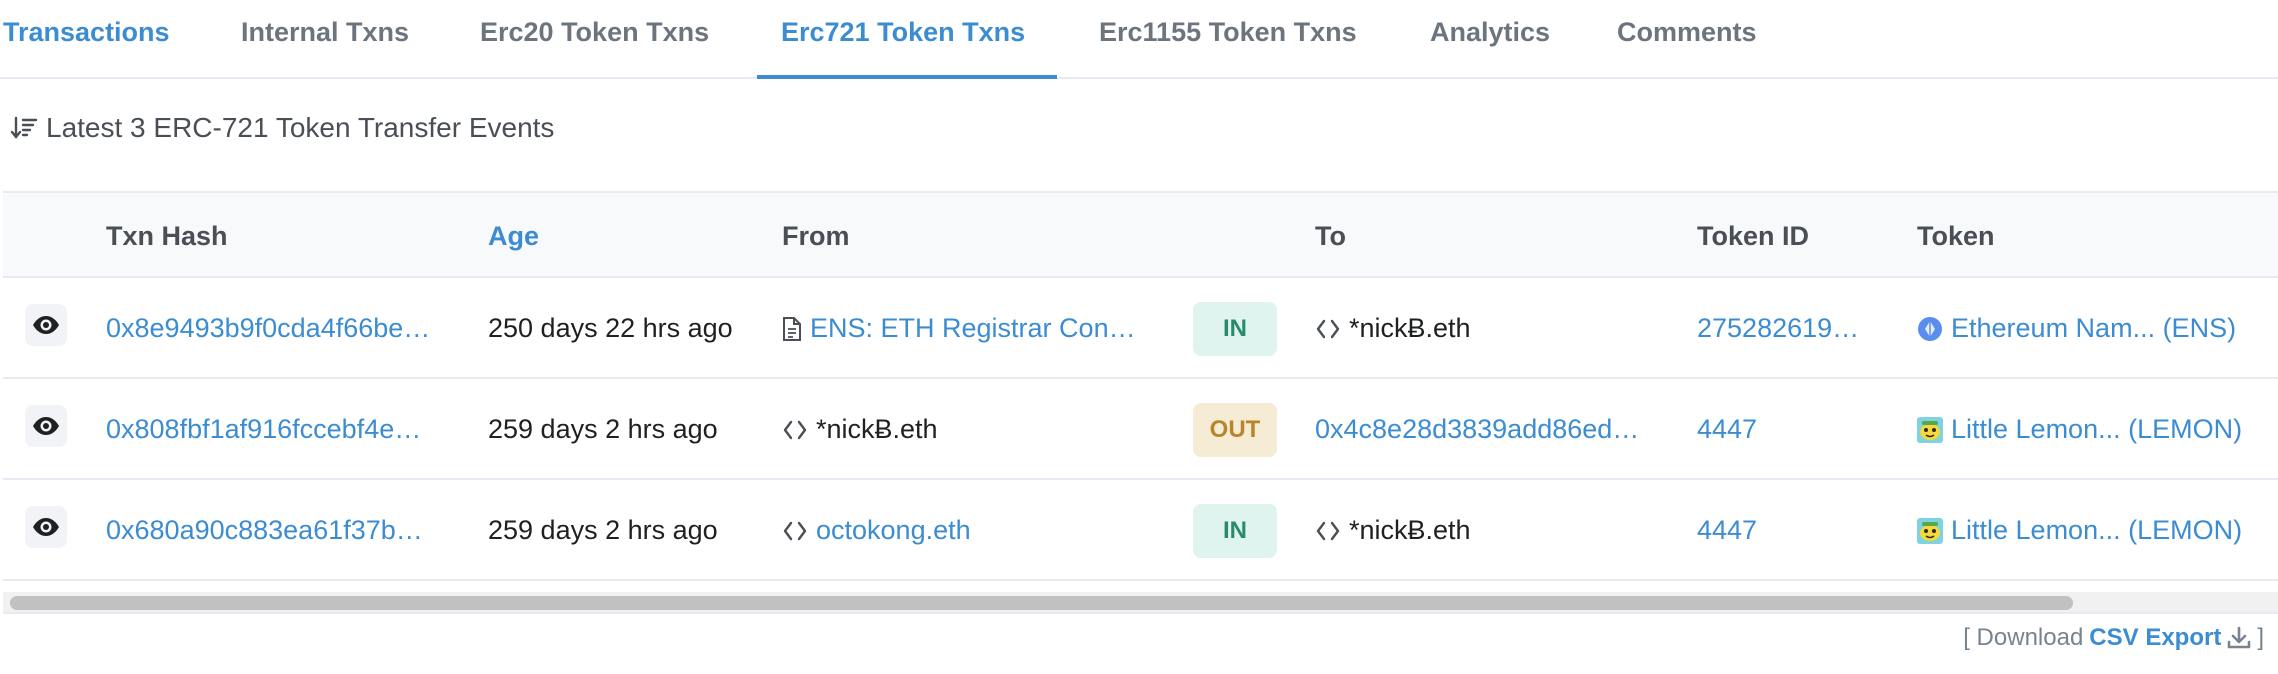 The width and height of the screenshot is (2278, 674). I want to click on transfer-events-heading: Latest 3 ERC-721 Token Transfer Events, so click(282, 128).